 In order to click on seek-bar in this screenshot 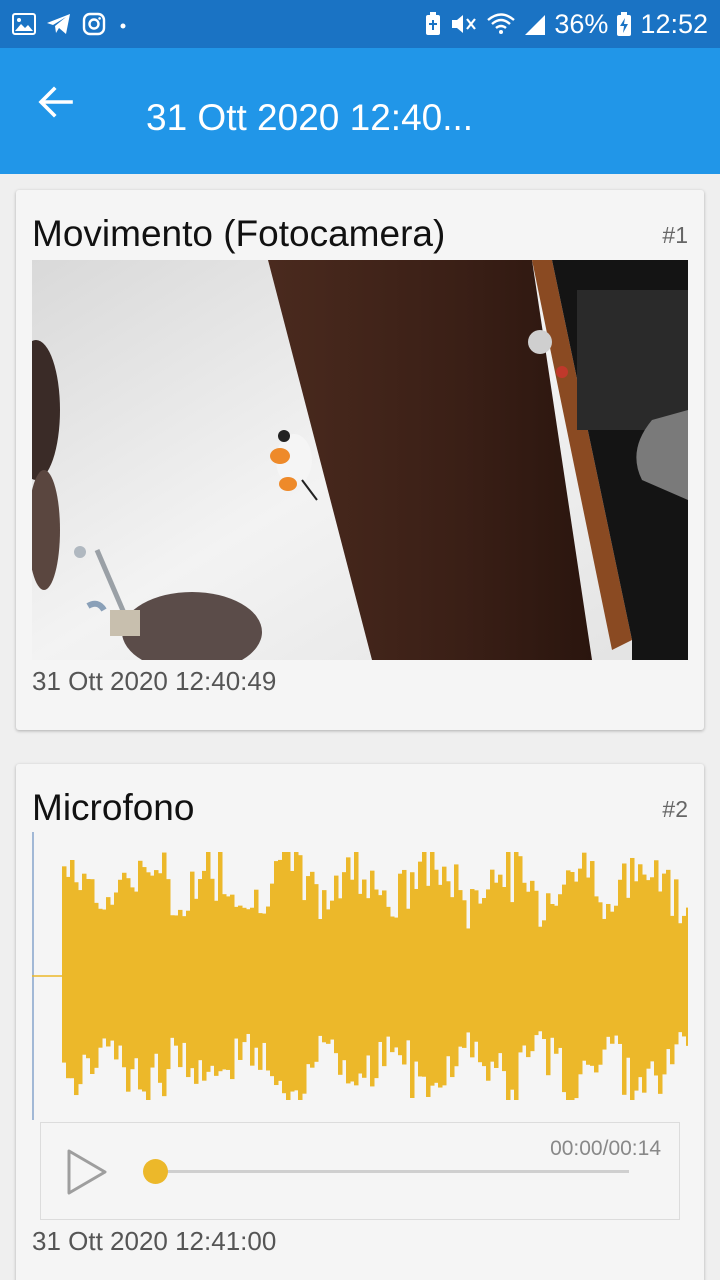, I will do `click(392, 1171)`.